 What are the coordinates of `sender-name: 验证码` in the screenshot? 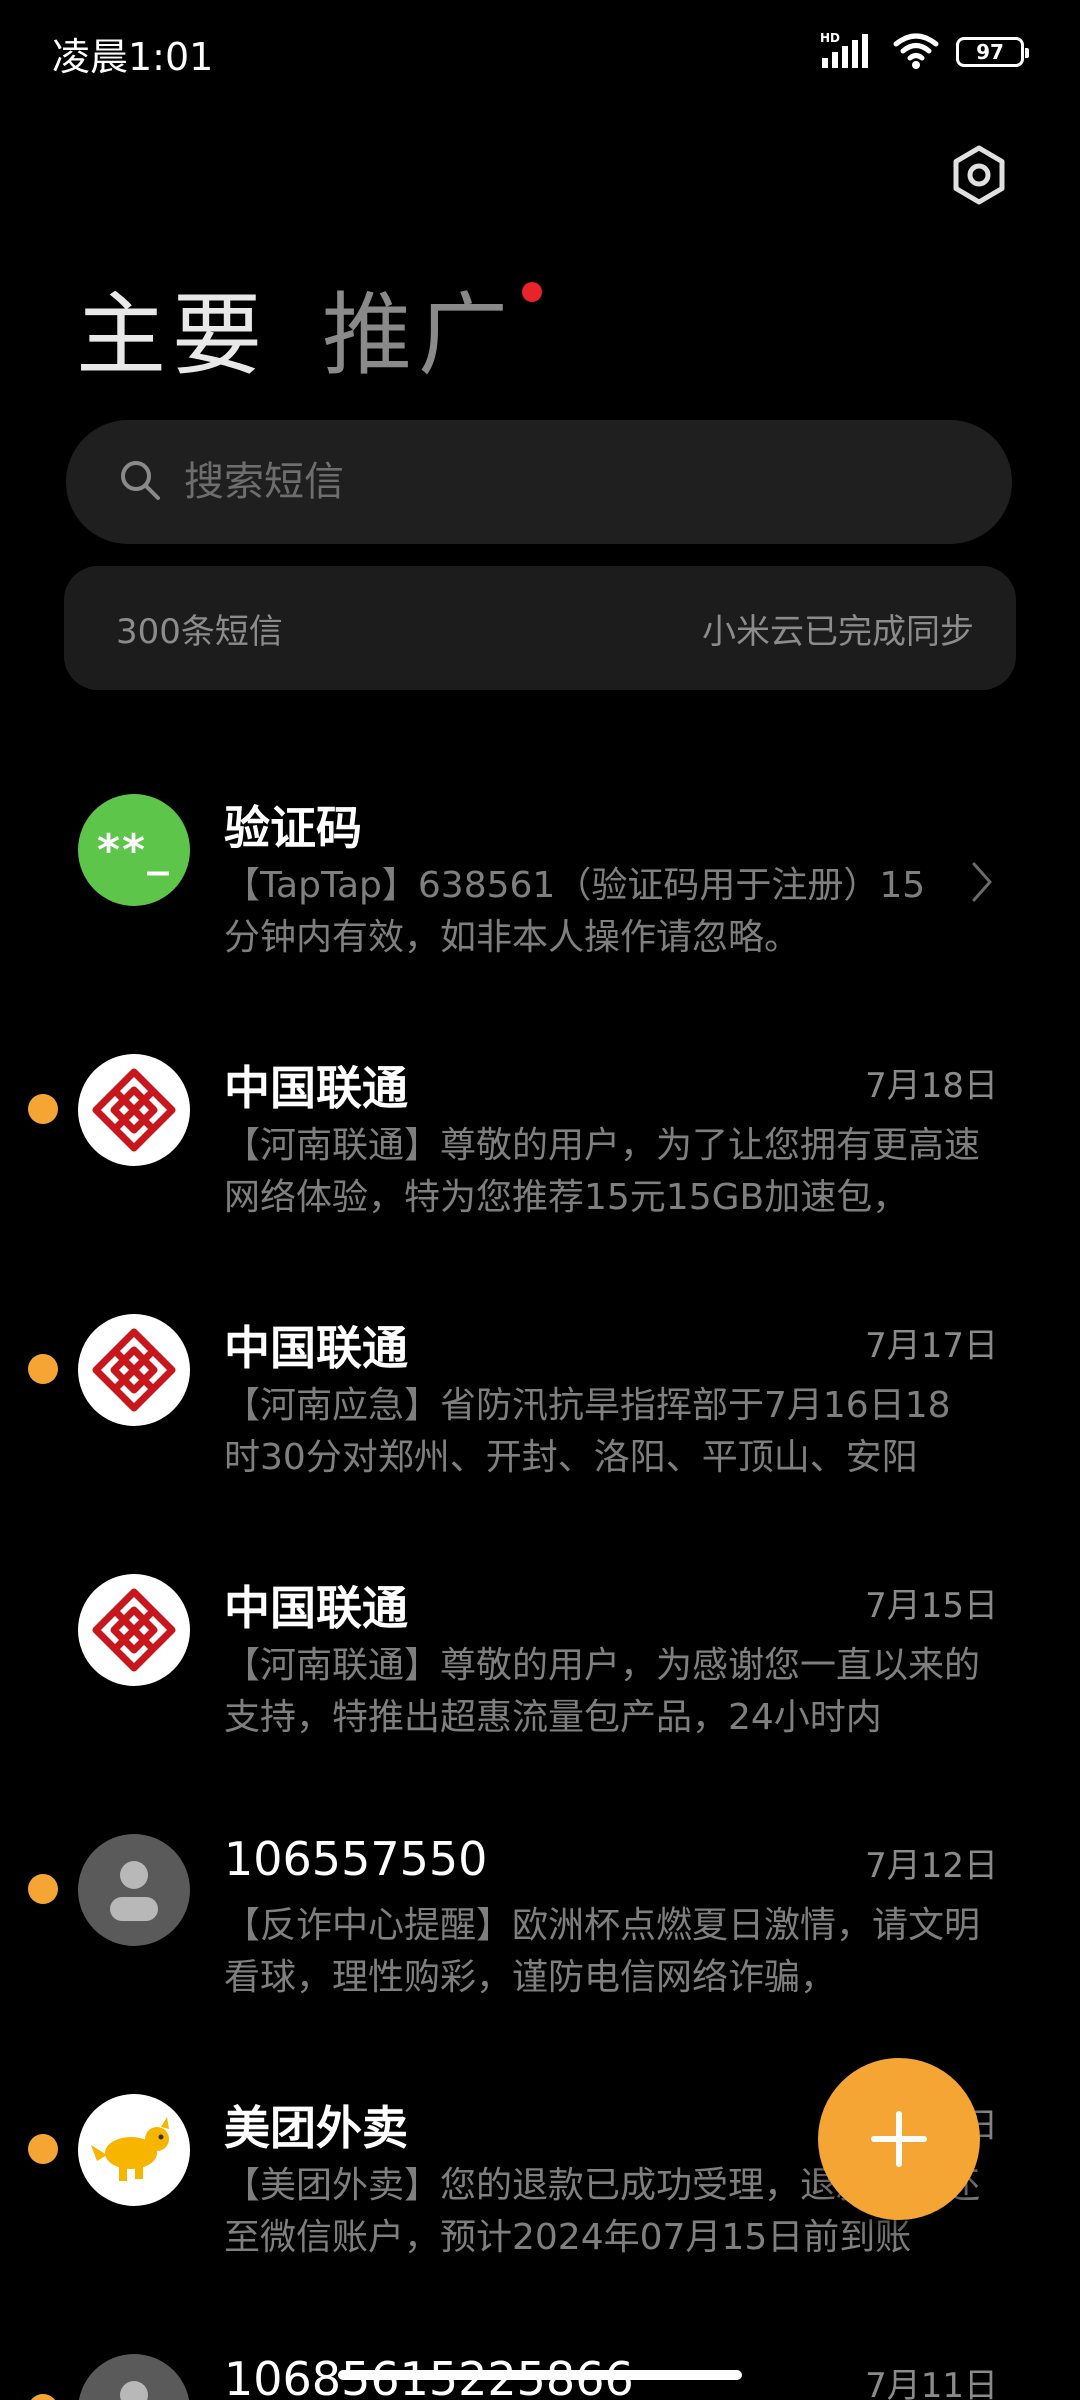 It's located at (293, 828).